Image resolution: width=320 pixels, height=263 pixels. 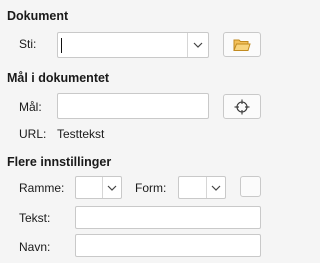 I want to click on text-input, so click(x=168, y=217).